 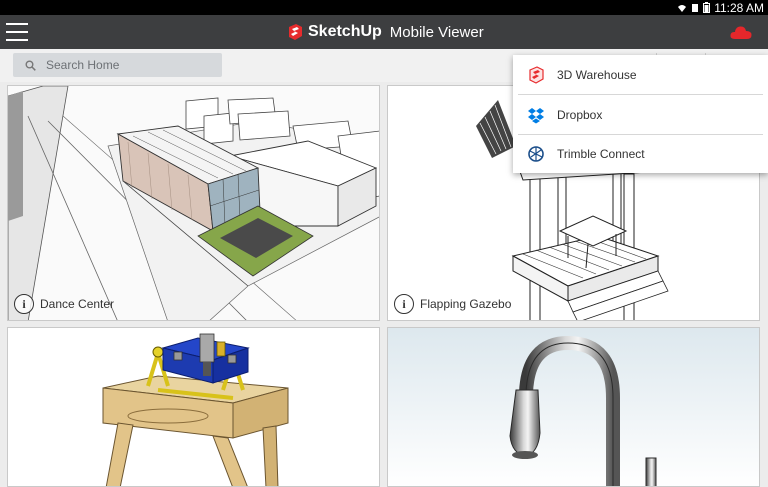 I want to click on cloud-menu: 3D Warehouse Dropbox Trimble Connect, so click(x=640, y=114).